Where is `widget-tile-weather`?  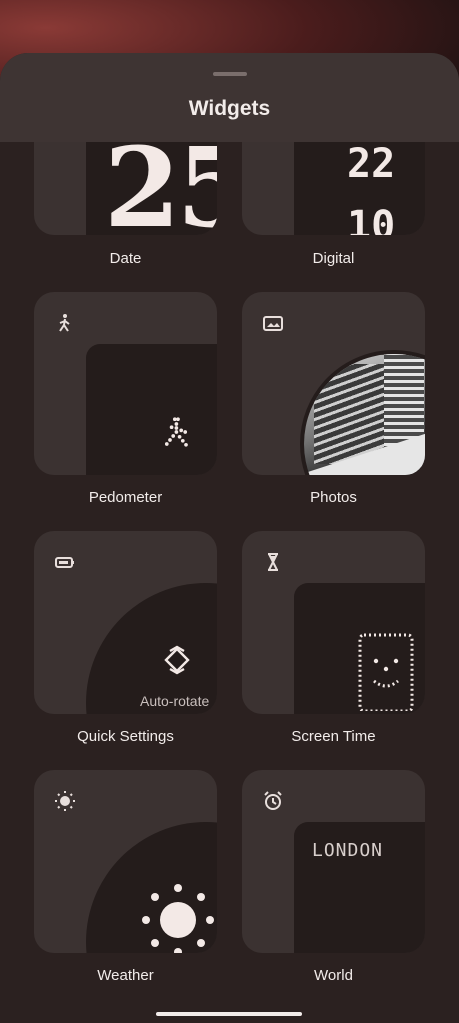 widget-tile-weather is located at coordinates (125, 861).